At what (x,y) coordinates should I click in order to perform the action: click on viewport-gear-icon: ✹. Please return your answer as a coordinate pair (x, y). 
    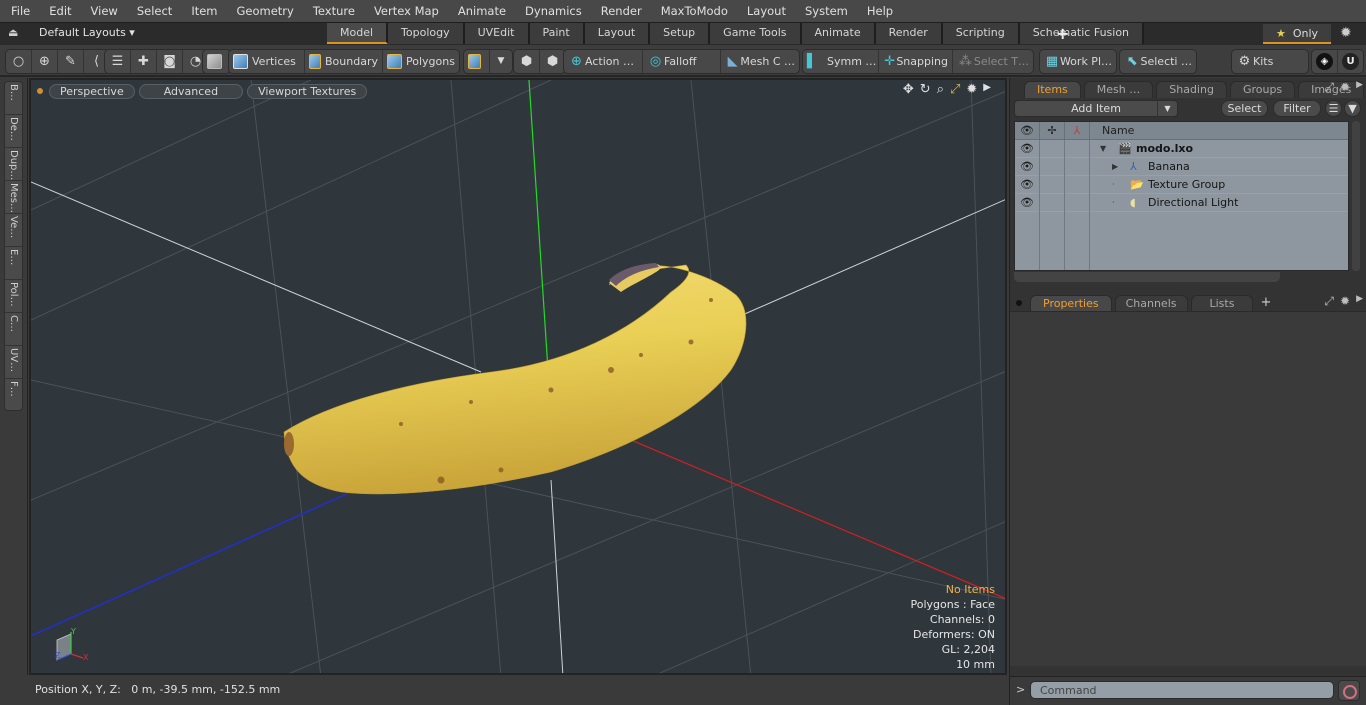
    Looking at the image, I should click on (971, 89).